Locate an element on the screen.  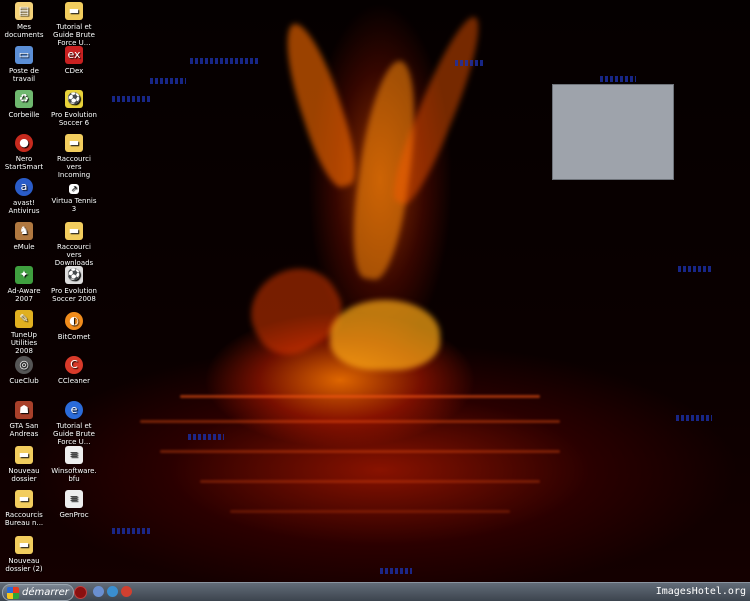
desktop-icon-cueclub: ◎ CueClub is located at coordinates (24, 370).